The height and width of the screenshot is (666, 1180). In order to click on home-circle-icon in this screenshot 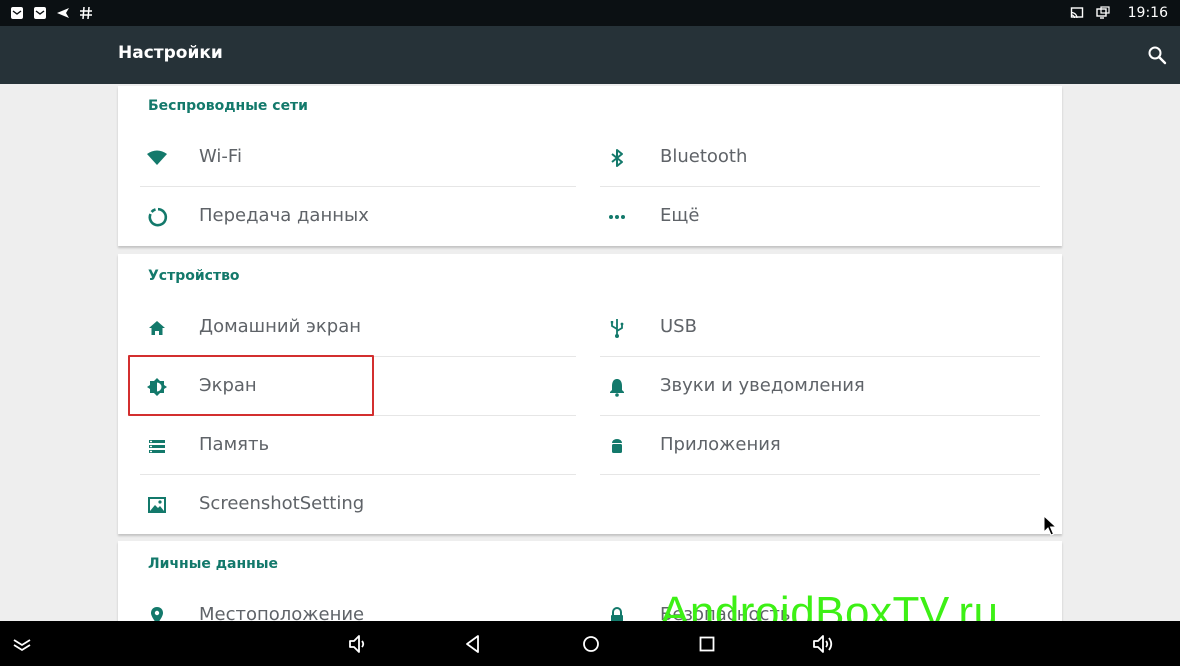, I will do `click(591, 644)`.